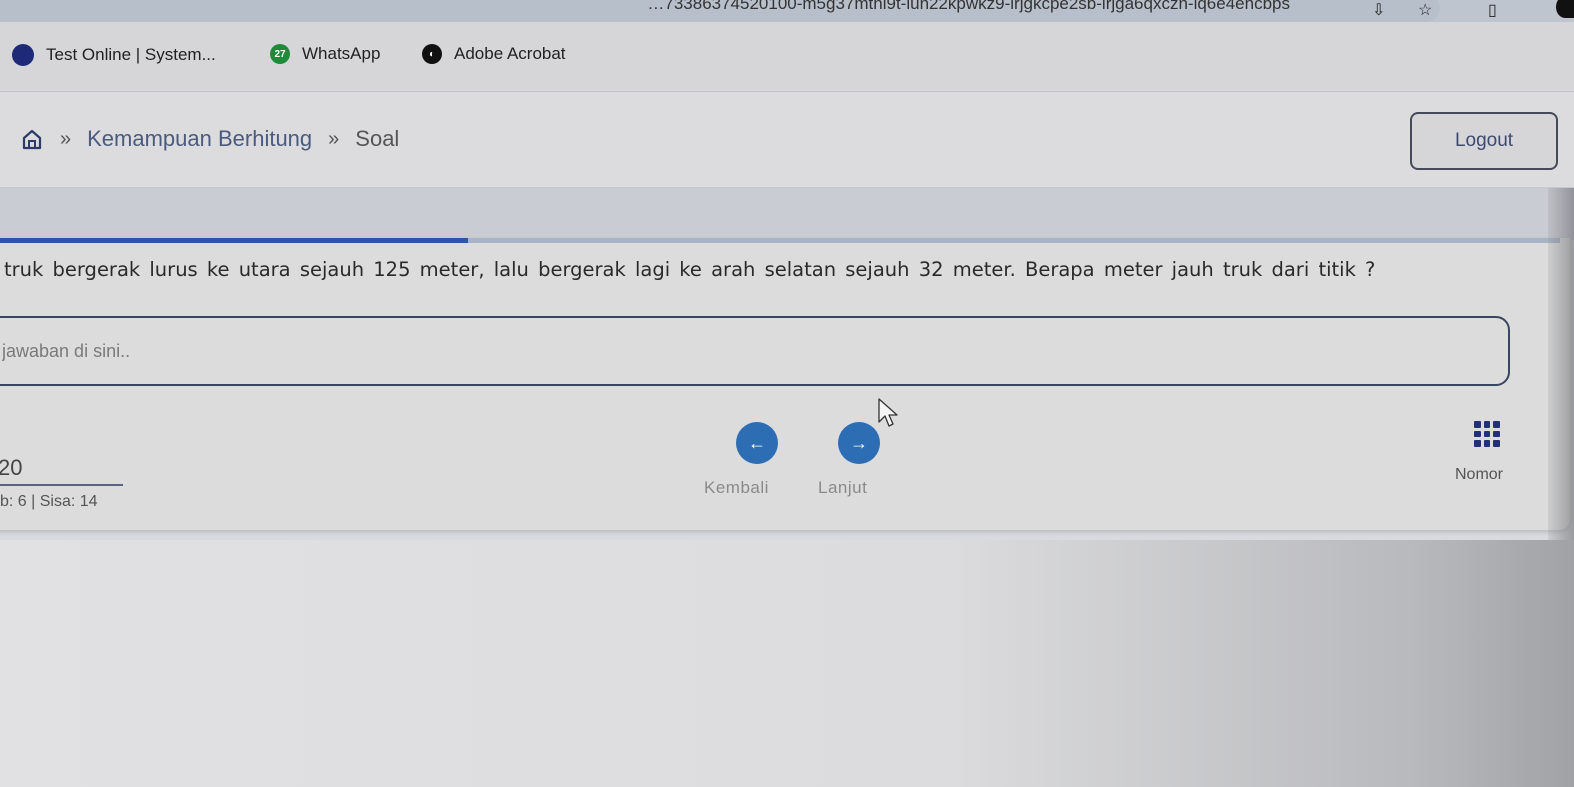 The height and width of the screenshot is (787, 1574). I want to click on progress-fill, so click(234, 240).